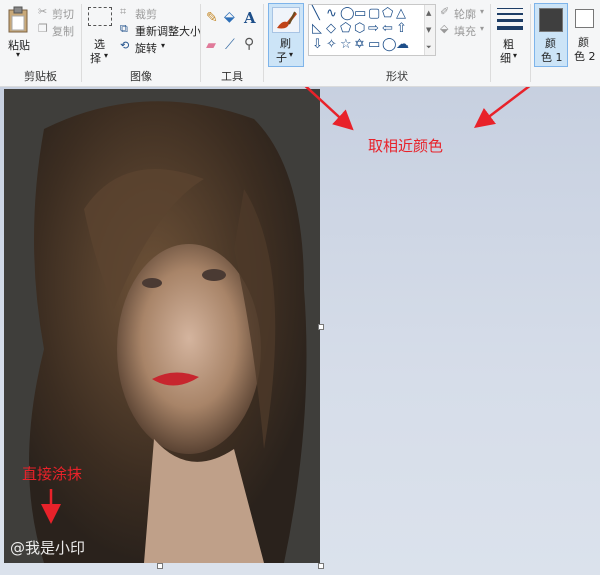 Image resolution: width=600 pixels, height=575 pixels. I want to click on rotate-label: 旋转, so click(146, 48).